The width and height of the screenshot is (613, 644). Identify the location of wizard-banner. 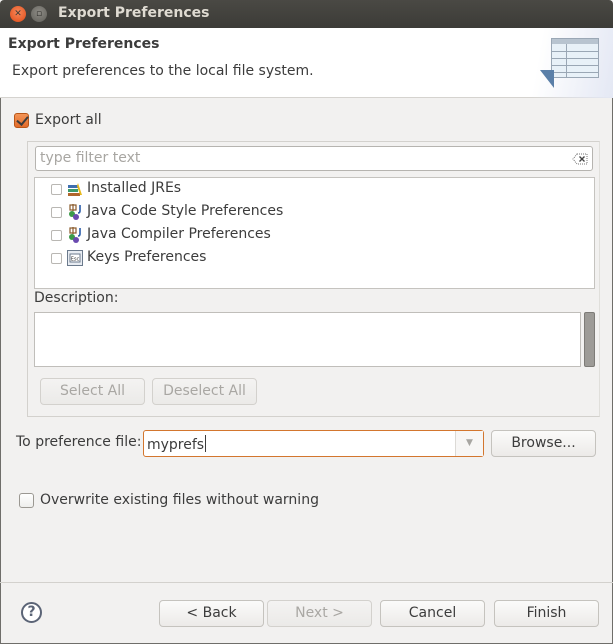
(568, 63).